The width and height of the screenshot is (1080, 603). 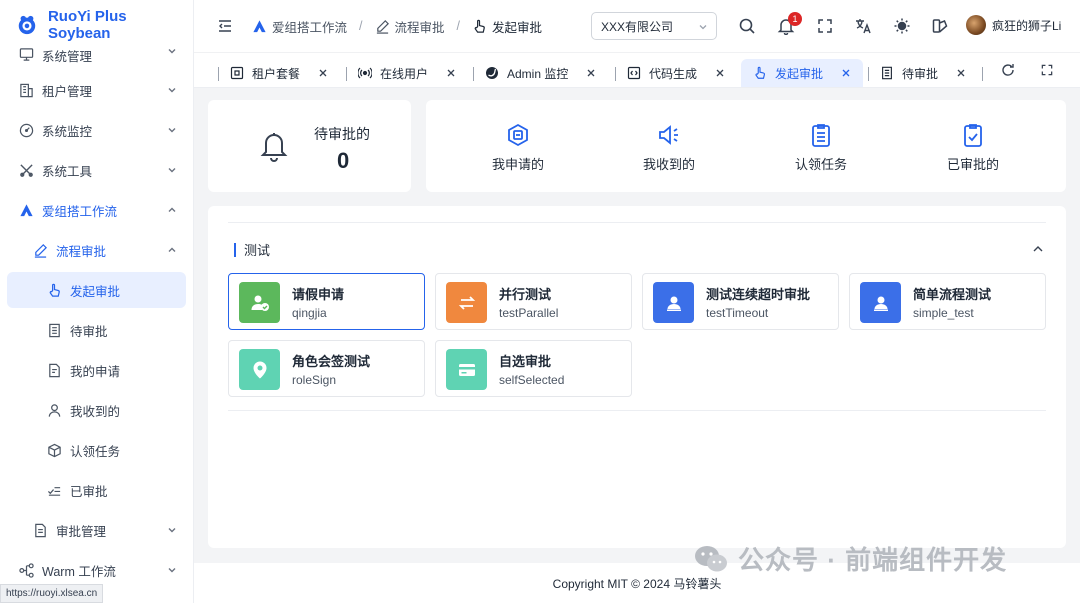 What do you see at coordinates (821, 135) in the screenshot?
I see `clipboard-list-icon` at bounding box center [821, 135].